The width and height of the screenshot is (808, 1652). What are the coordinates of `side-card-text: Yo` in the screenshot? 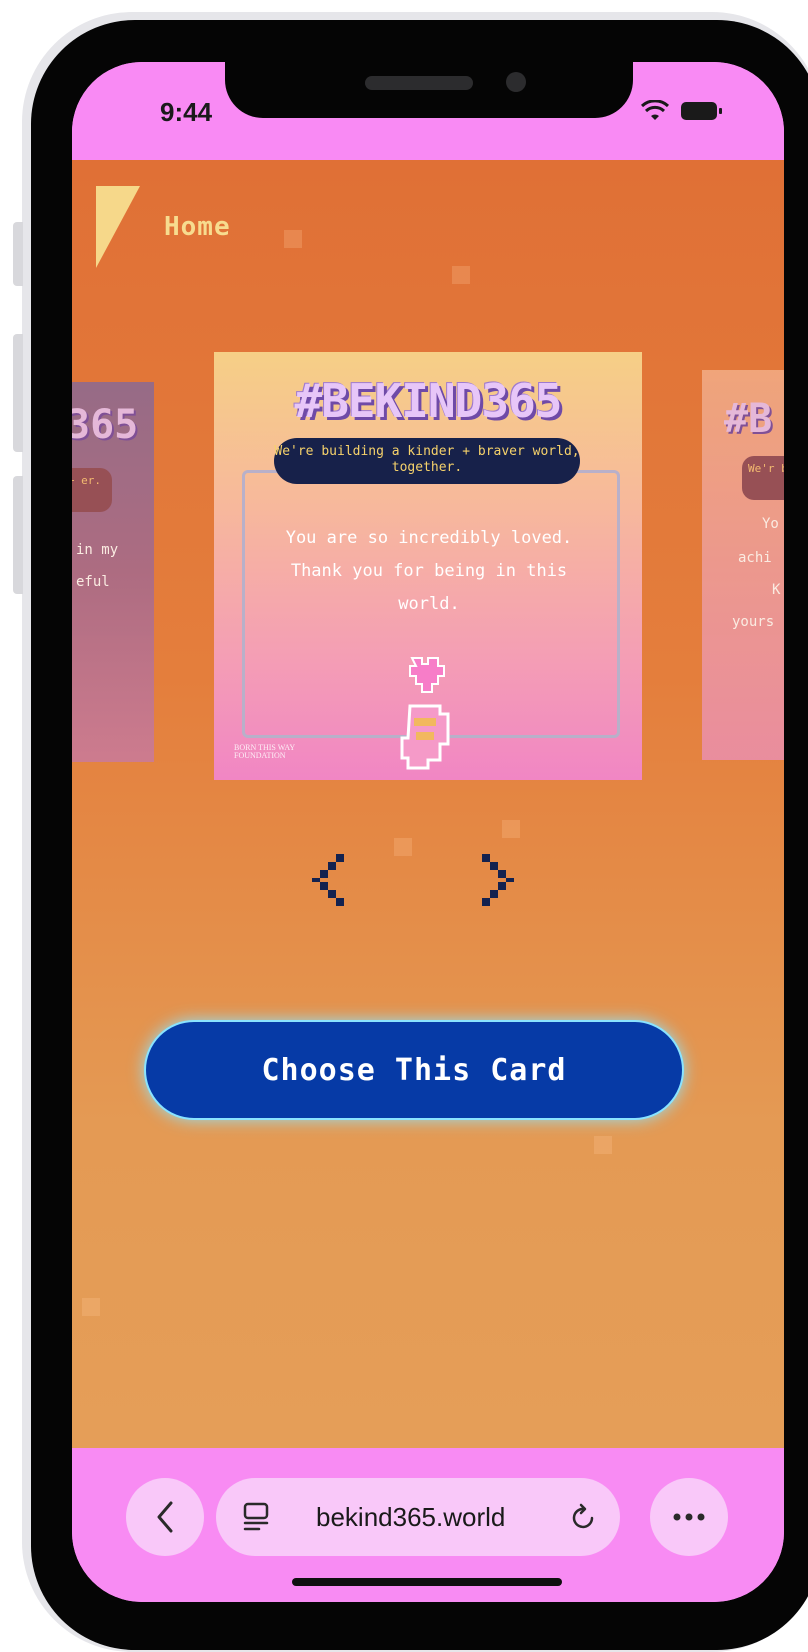 It's located at (770, 524).